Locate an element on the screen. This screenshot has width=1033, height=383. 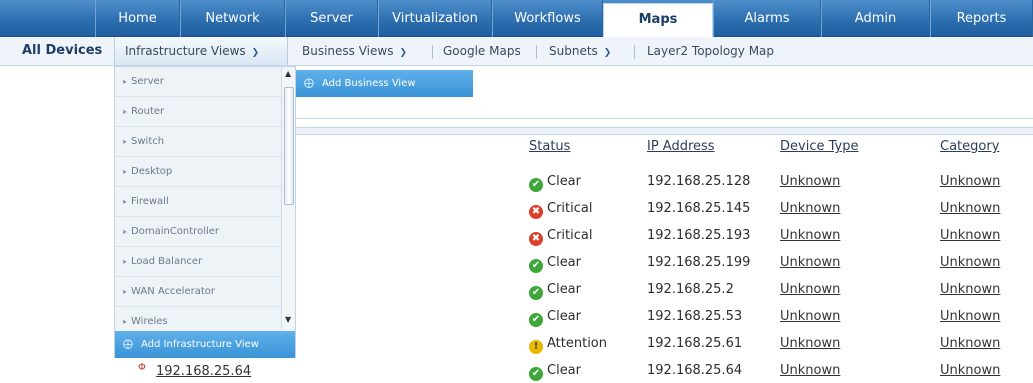
scroll-down-arrow-icon: ▼ is located at coordinates (288, 319).